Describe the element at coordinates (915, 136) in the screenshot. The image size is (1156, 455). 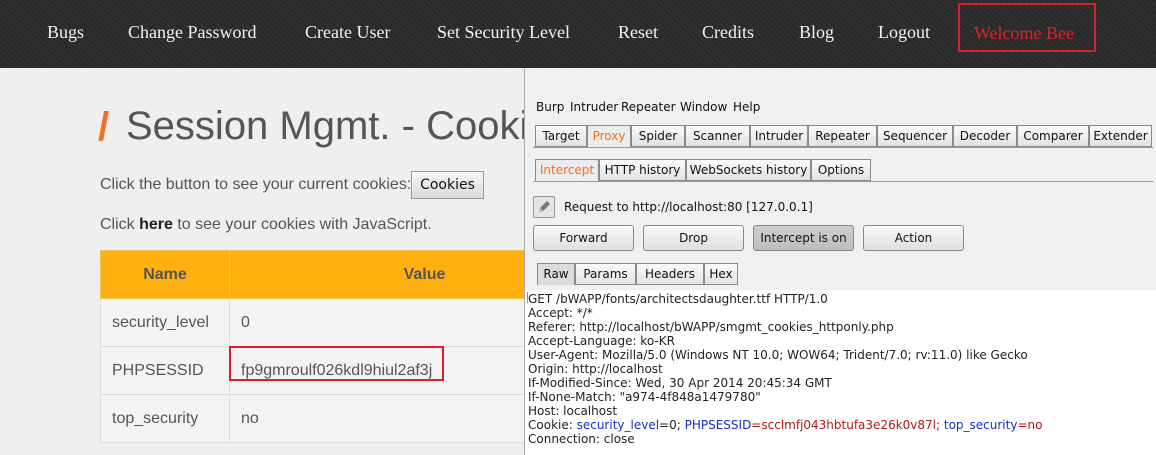
I see `tab-sequencer: Sequencer` at that location.